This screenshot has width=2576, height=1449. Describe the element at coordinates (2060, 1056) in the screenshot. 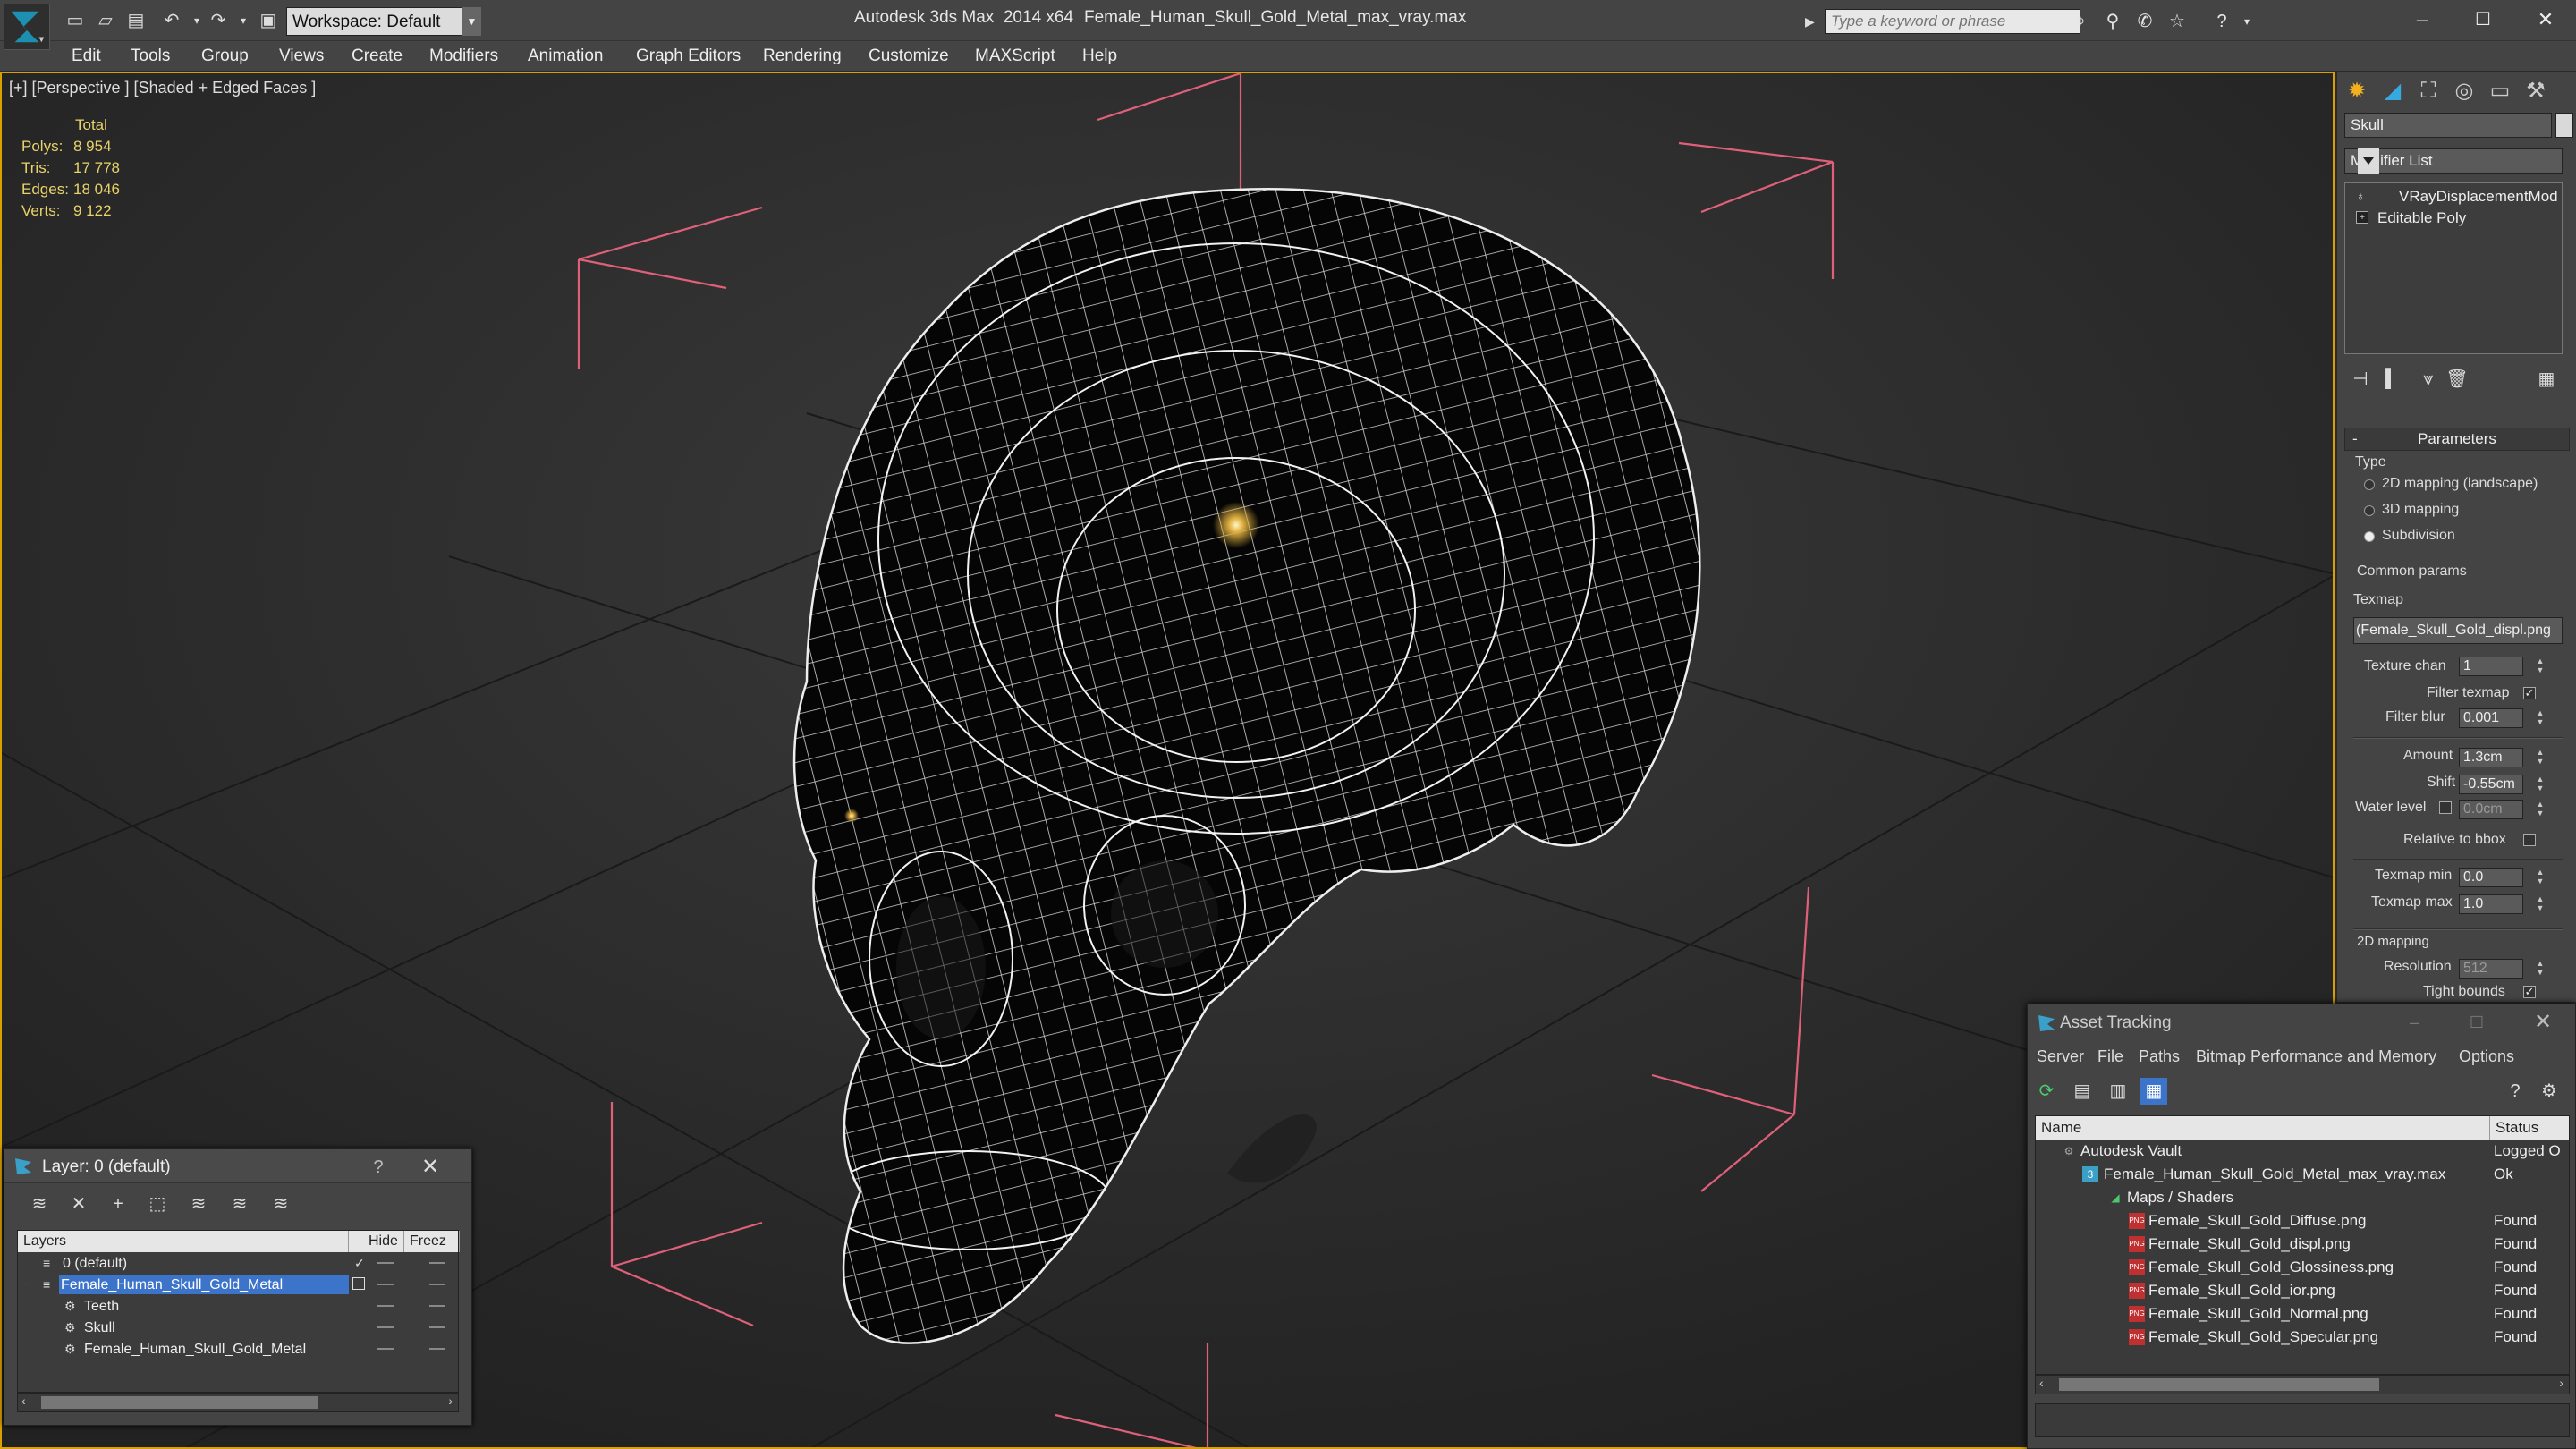

I see `menu-server: Server` at that location.